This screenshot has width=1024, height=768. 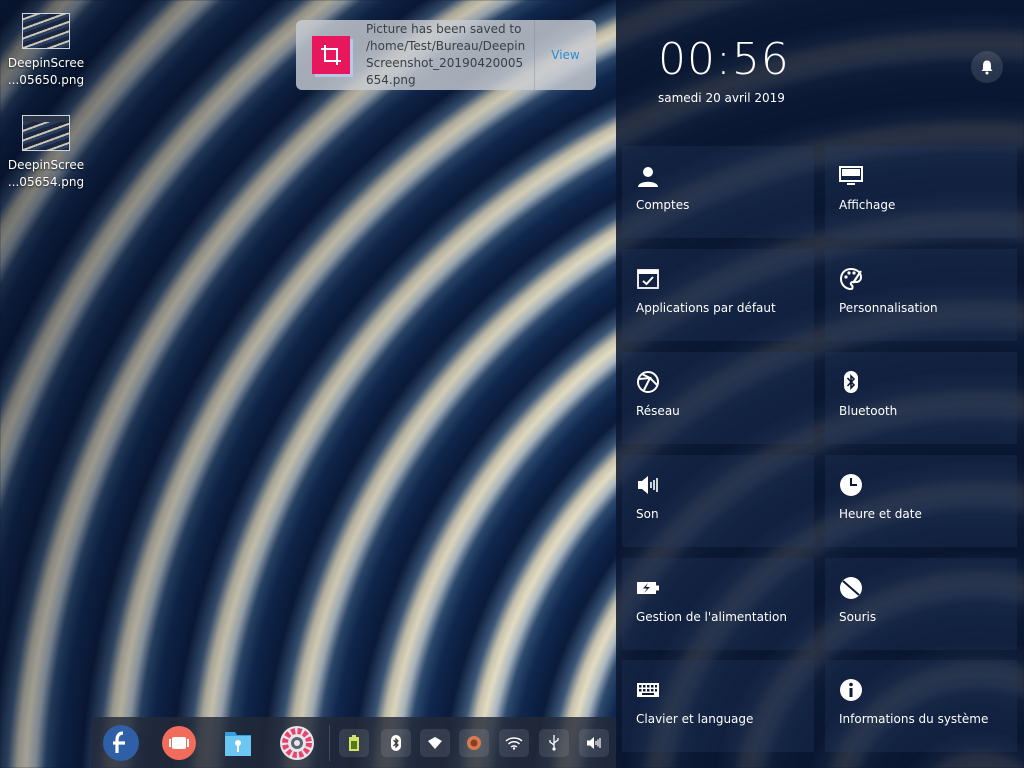 I want to click on tile-label: Gestion de l'alimentation, so click(x=711, y=617).